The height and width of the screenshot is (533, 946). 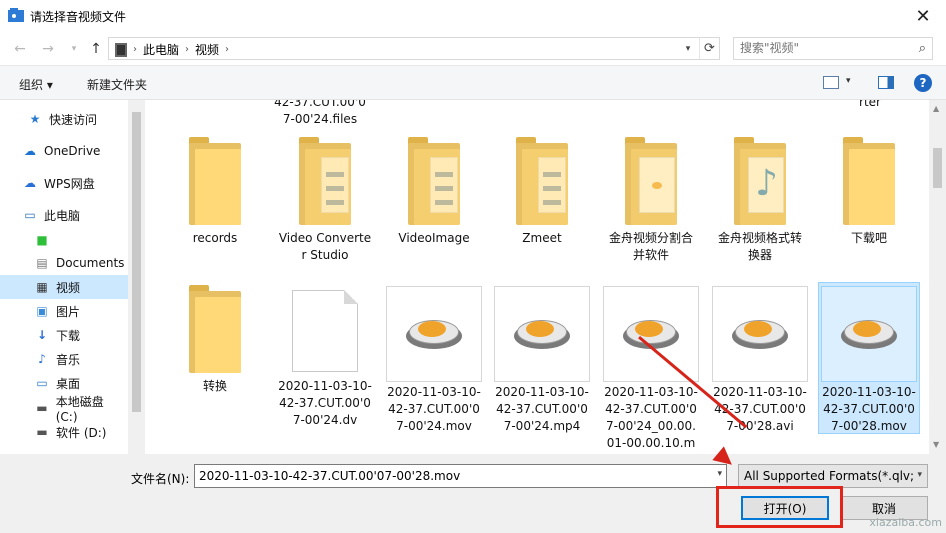 I want to click on search-icon: ⌕, so click(x=922, y=48).